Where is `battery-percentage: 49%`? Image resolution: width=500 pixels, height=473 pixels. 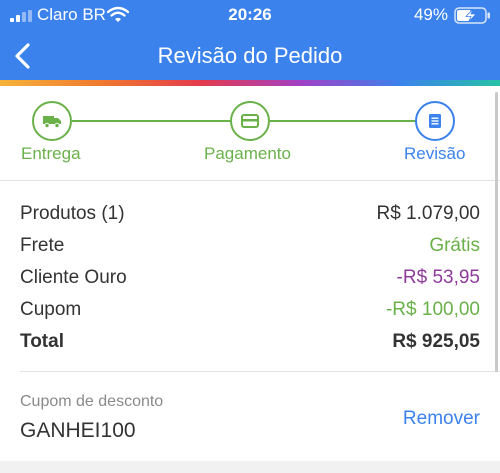 battery-percentage: 49% is located at coordinates (430, 14).